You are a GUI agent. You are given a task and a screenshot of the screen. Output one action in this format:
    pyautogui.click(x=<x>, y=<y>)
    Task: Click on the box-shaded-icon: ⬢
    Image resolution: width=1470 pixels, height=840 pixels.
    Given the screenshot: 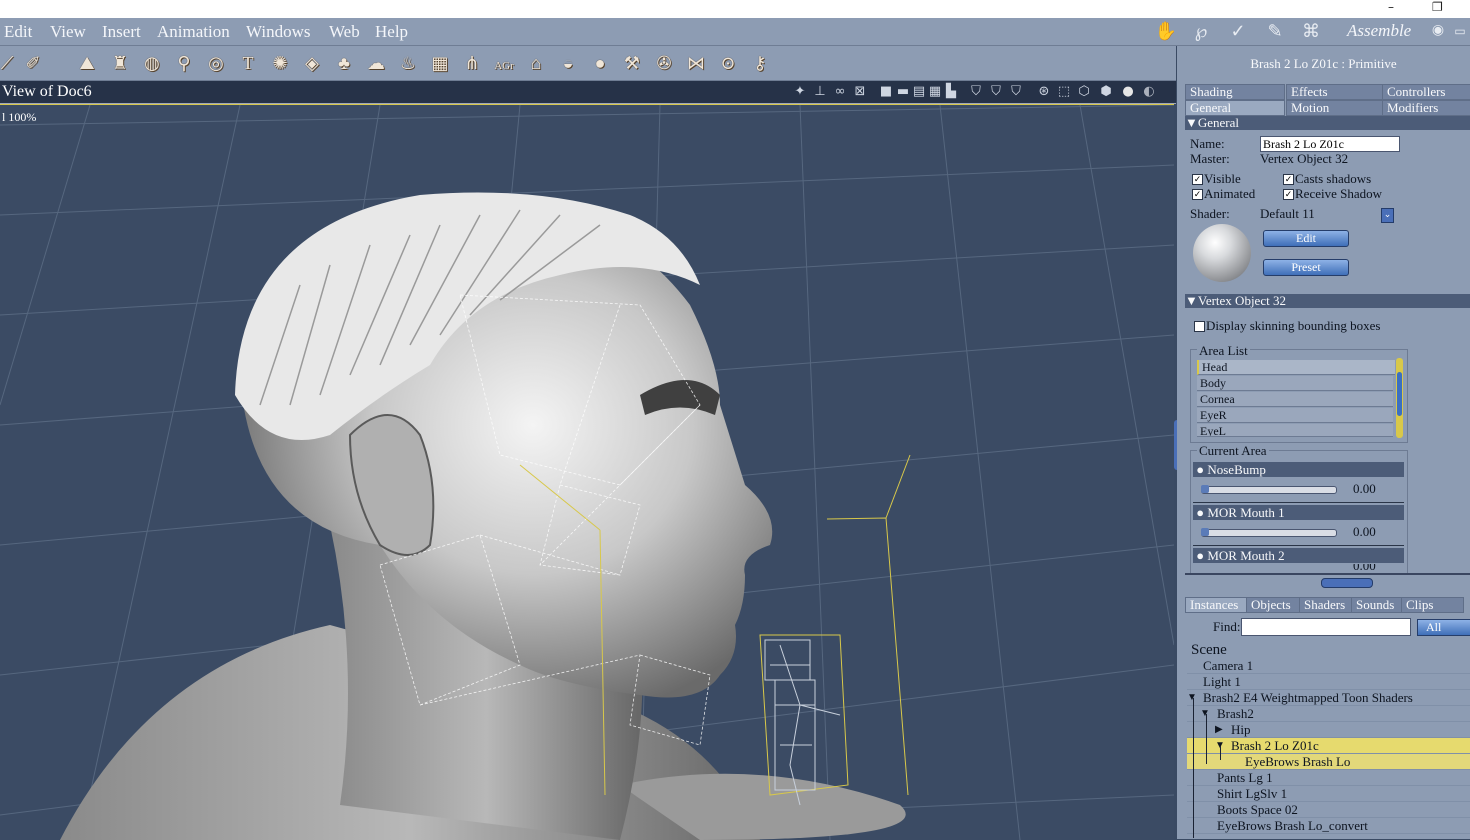 What is the action you would take?
    pyautogui.click(x=1106, y=92)
    